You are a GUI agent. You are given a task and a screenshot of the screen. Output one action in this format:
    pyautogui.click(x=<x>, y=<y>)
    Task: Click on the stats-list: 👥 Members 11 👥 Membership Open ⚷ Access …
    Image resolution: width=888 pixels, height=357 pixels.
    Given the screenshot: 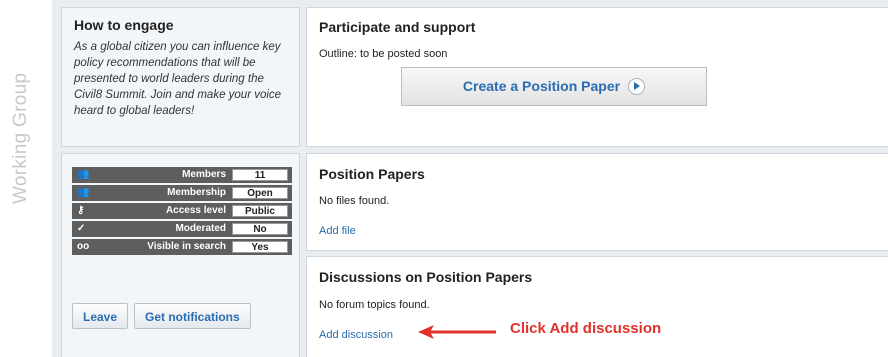 What is the action you would take?
    pyautogui.click(x=182, y=212)
    